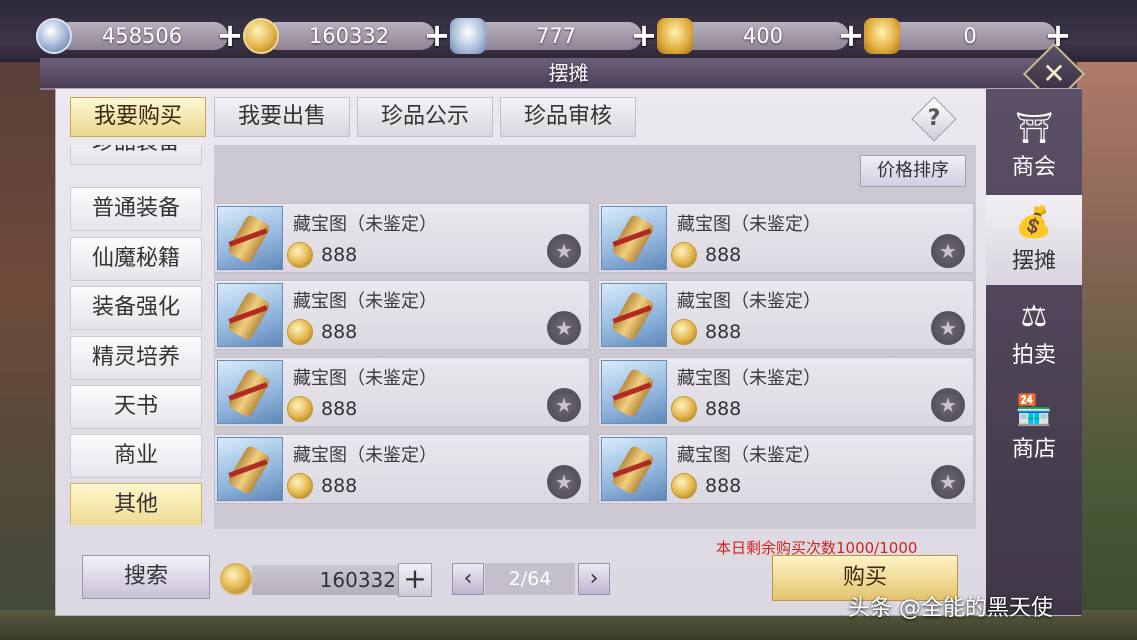 The image size is (1137, 640). I want to click on add-money-button: +, so click(415, 580).